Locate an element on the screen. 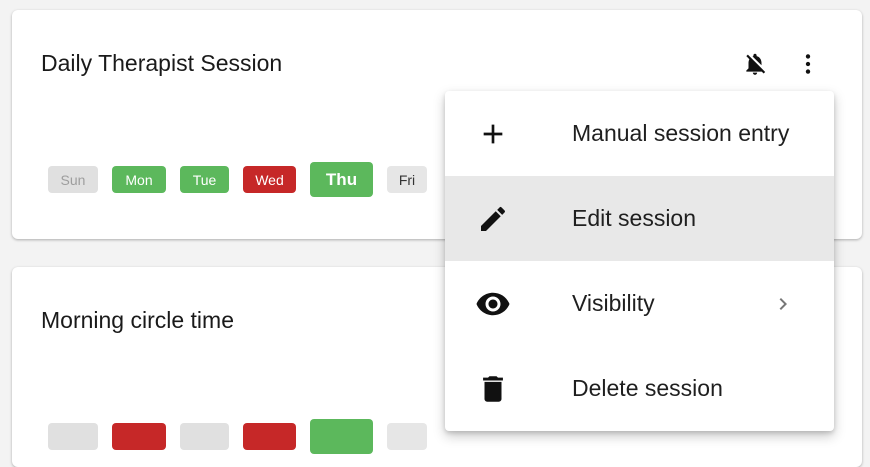 The width and height of the screenshot is (870, 467). day-chip-wed: Wed is located at coordinates (269, 179).